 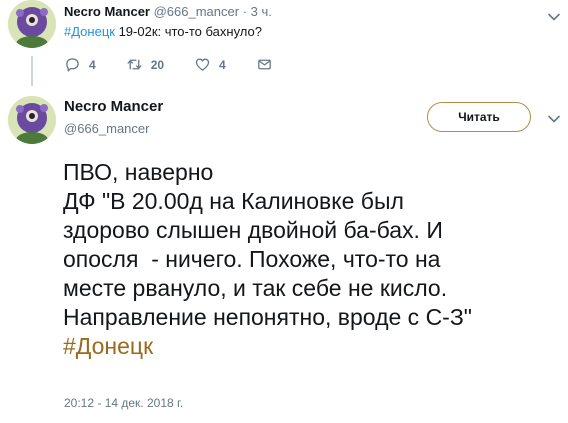 I want to click on parent-tweet-text: #Донецк 19-02к: что-то бахнуло?, so click(x=163, y=31).